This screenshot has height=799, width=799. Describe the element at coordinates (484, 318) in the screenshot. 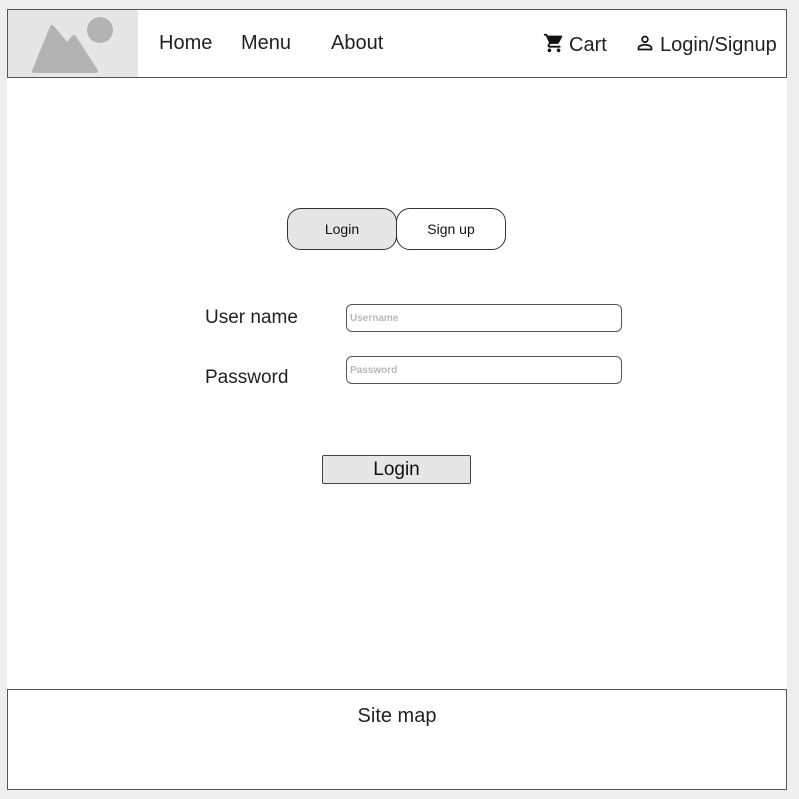

I see `username-field` at that location.